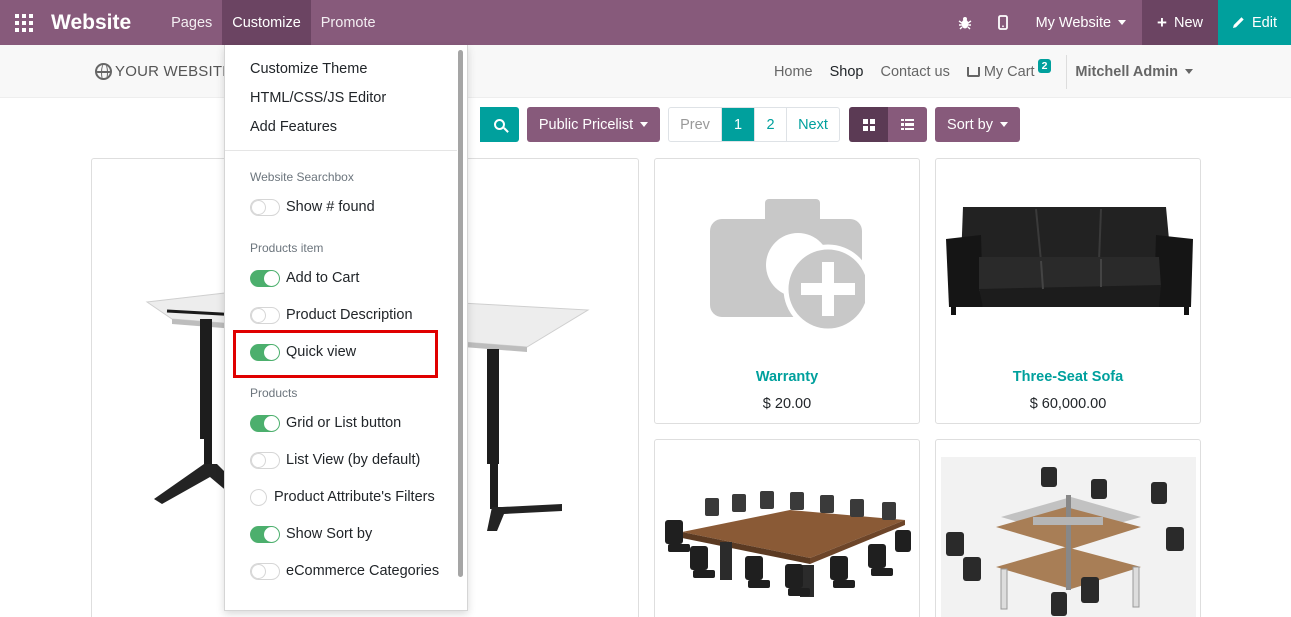  What do you see at coordinates (287, 248) in the screenshot?
I see `section-header-products-item: Products item` at bounding box center [287, 248].